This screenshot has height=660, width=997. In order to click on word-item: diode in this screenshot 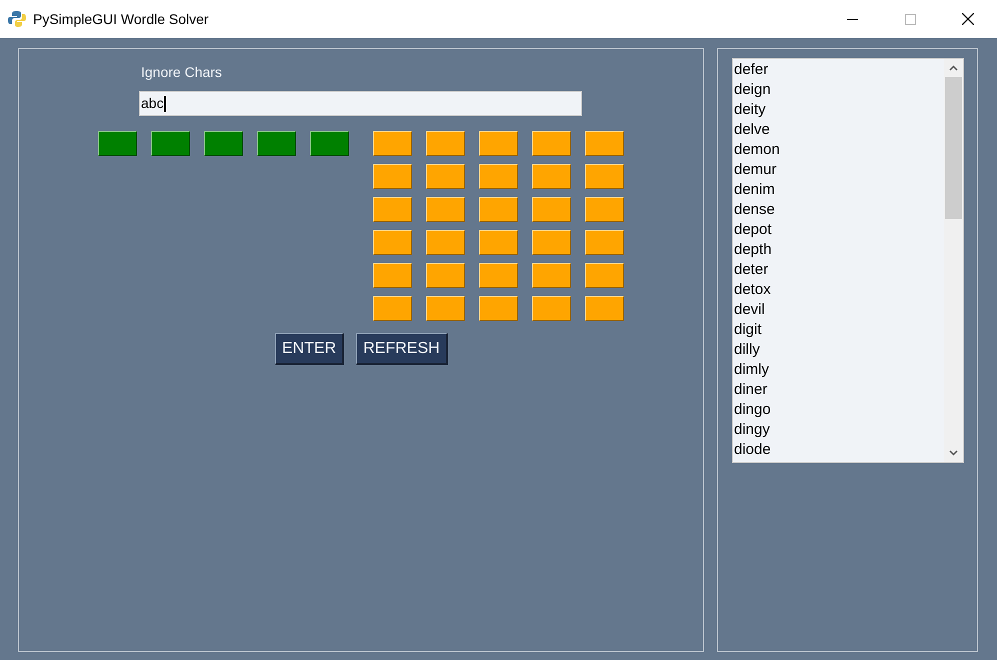, I will do `click(839, 450)`.